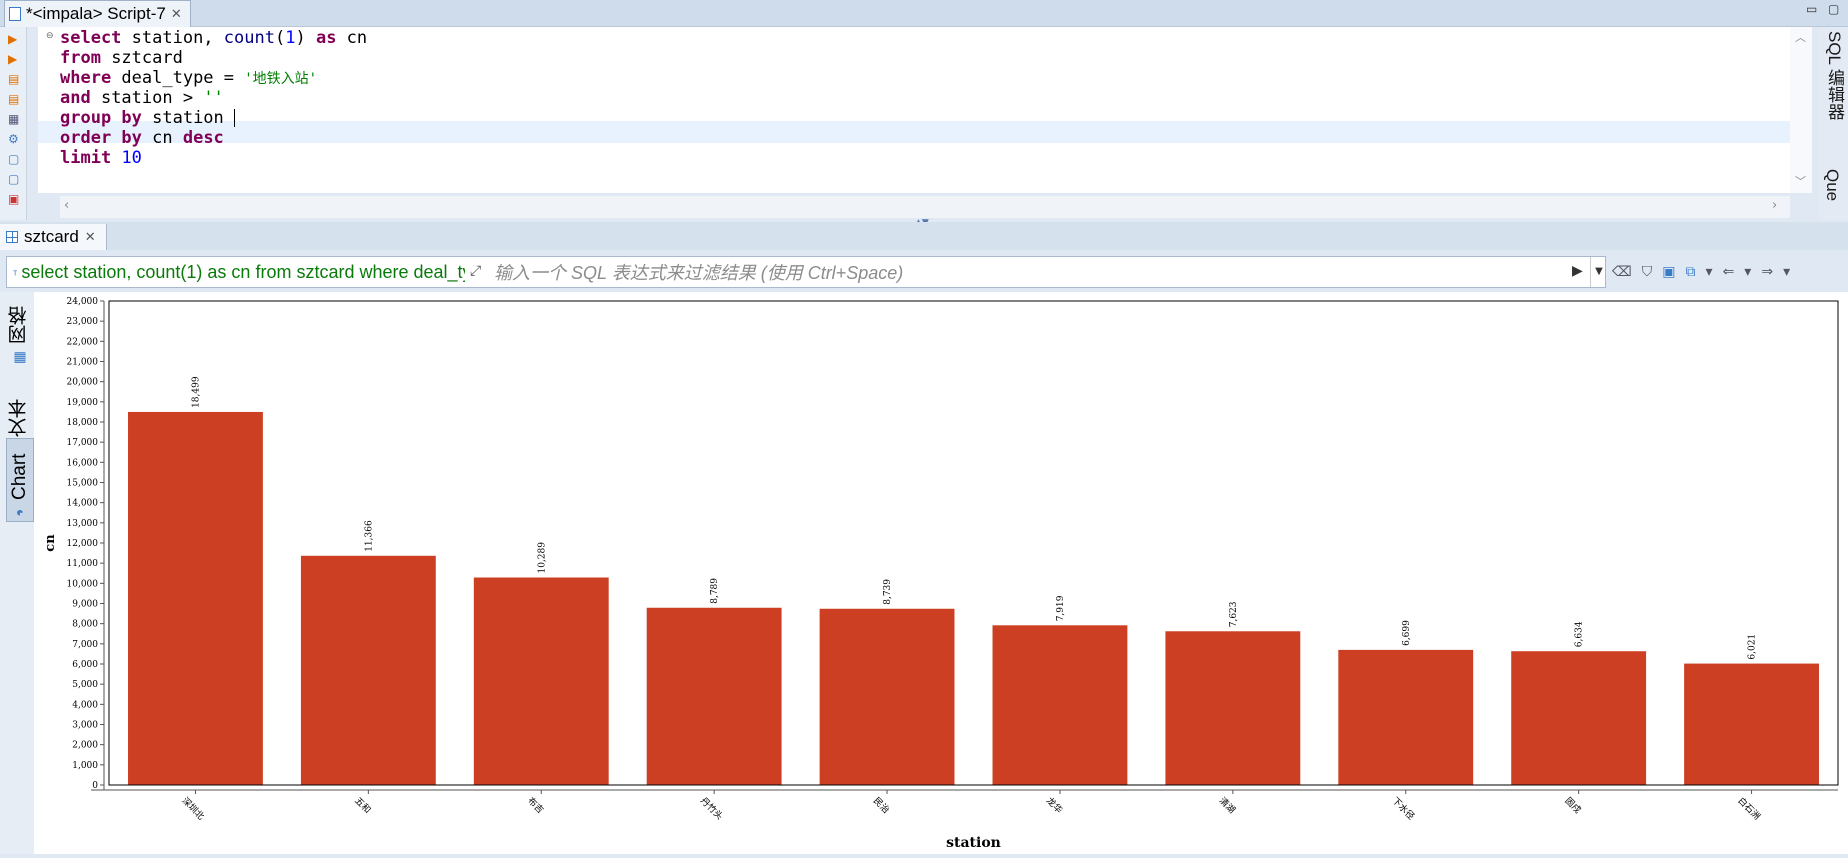 The image size is (1848, 858). I want to click on y-tick-label: 24,000, so click(83, 302).